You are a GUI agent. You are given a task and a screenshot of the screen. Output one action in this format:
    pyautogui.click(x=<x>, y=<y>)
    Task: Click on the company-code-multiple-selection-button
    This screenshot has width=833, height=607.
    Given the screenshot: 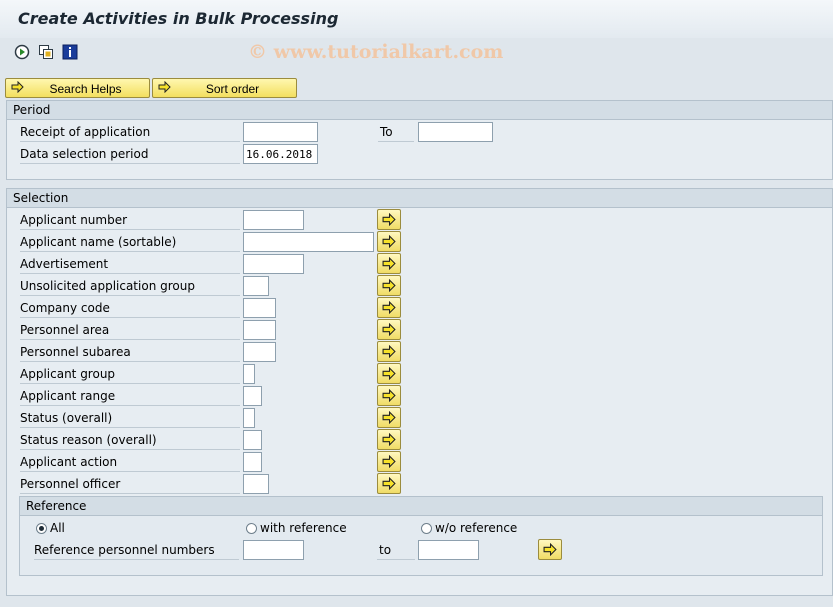 What is the action you would take?
    pyautogui.click(x=389, y=307)
    